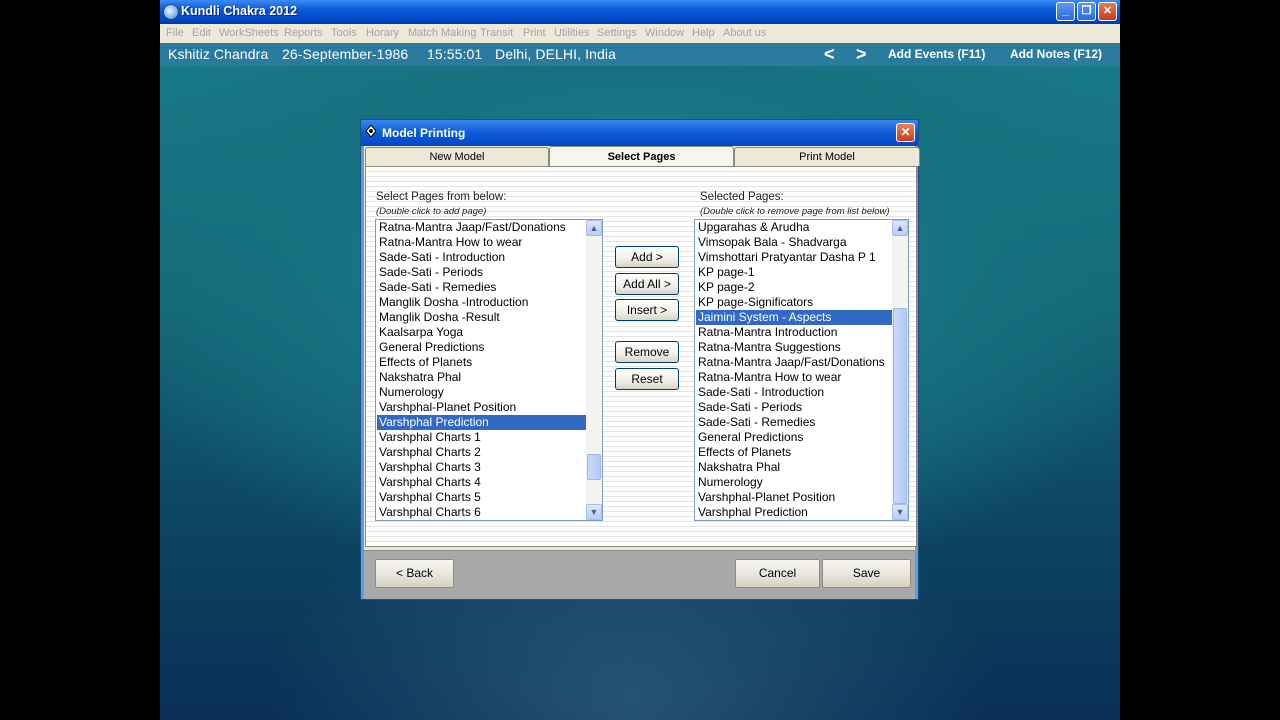 The image size is (1280, 720). Describe the element at coordinates (641, 156) in the screenshot. I see `tab-select-pages: Select Pages` at that location.